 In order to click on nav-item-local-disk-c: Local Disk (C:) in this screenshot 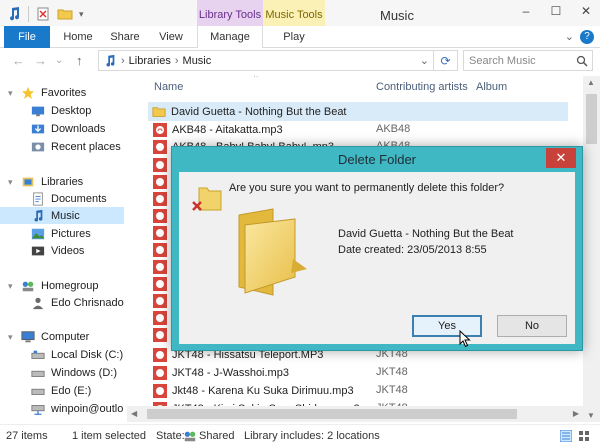, I will do `click(76, 354)`.